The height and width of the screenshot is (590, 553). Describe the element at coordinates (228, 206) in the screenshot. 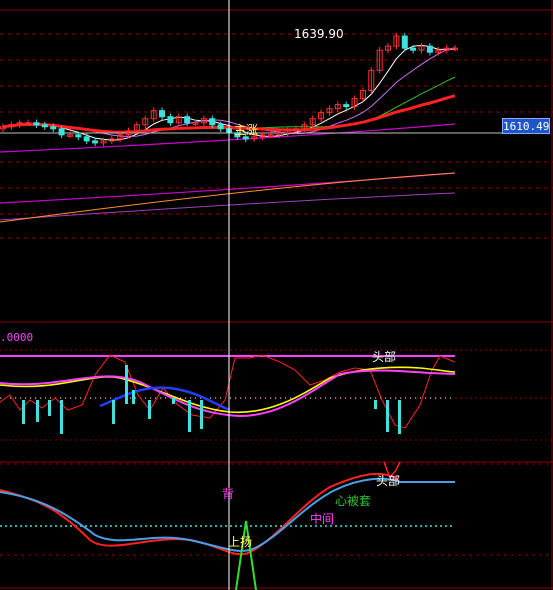

I see `ma250-line` at that location.